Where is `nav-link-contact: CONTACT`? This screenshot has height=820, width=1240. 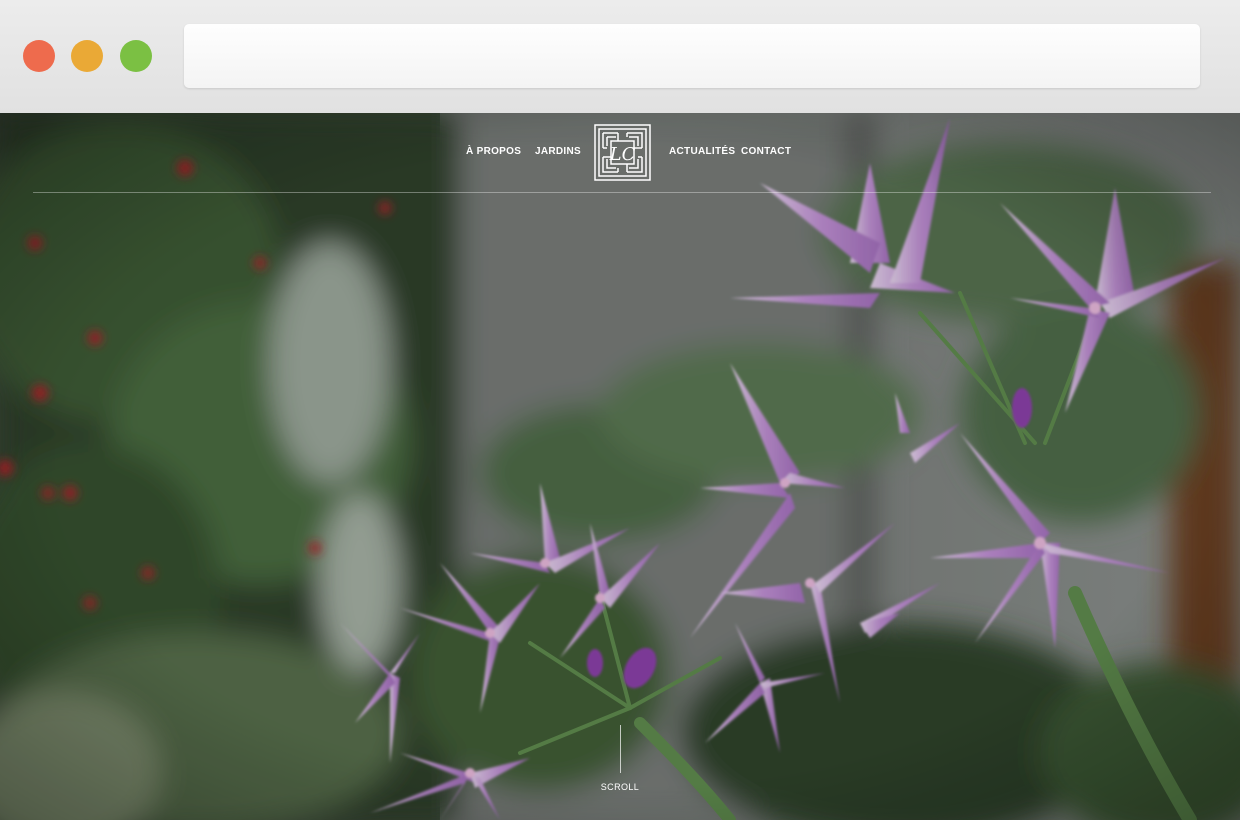 nav-link-contact: CONTACT is located at coordinates (766, 151).